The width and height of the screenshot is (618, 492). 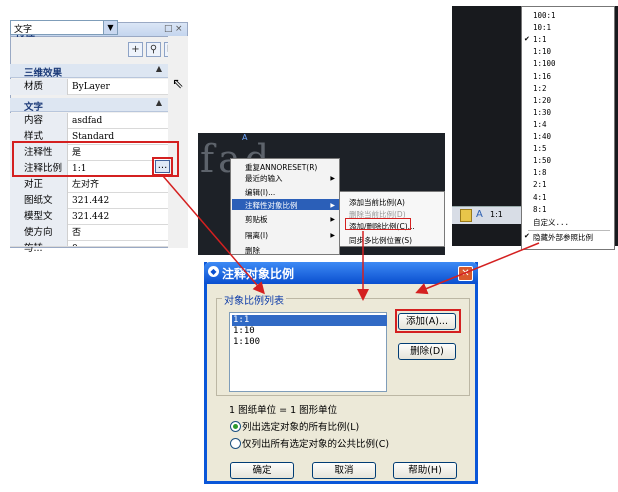 What do you see at coordinates (477, 268) in the screenshot?
I see `arrow-list-to-add` at bounding box center [477, 268].